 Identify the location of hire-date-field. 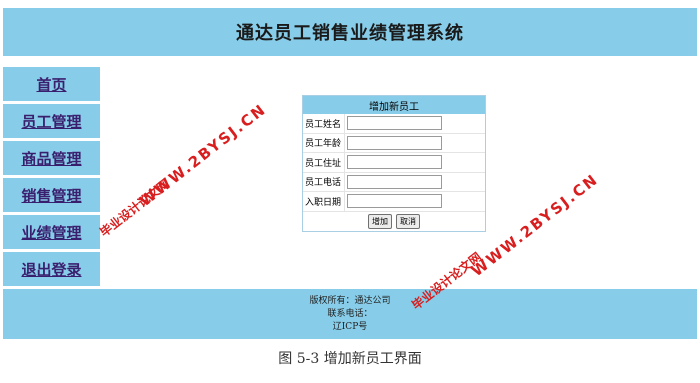
(394, 201).